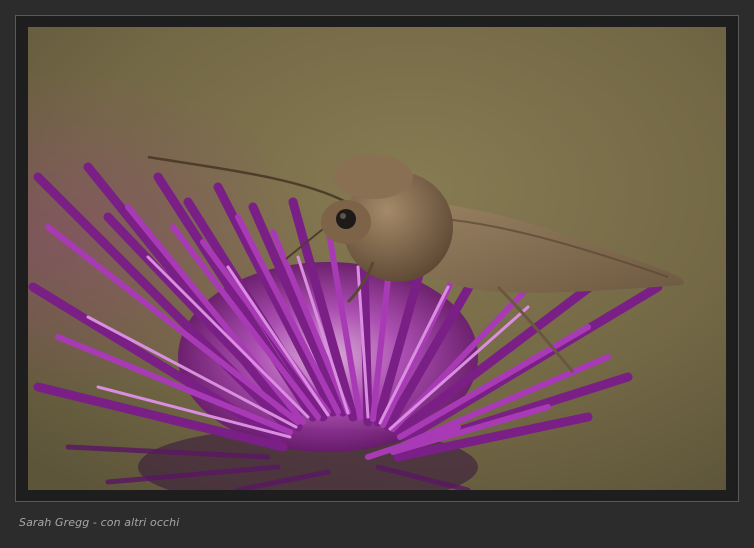 The height and width of the screenshot is (548, 754). What do you see at coordinates (99, 522) in the screenshot?
I see `photo-credit: Sarah Gregg - con altri occhi` at bounding box center [99, 522].